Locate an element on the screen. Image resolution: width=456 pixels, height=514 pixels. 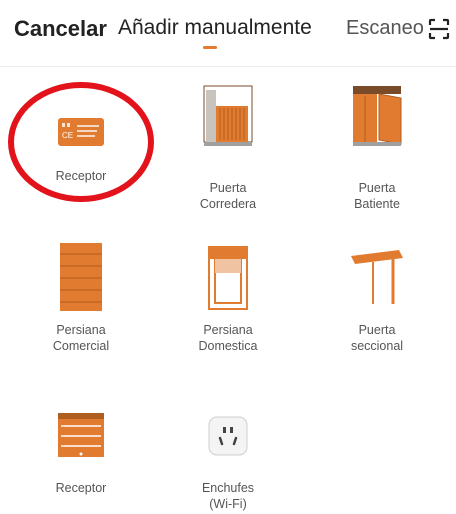
device-persiana-comercial: Persiana Comercial is located at coordinates (81, 307).